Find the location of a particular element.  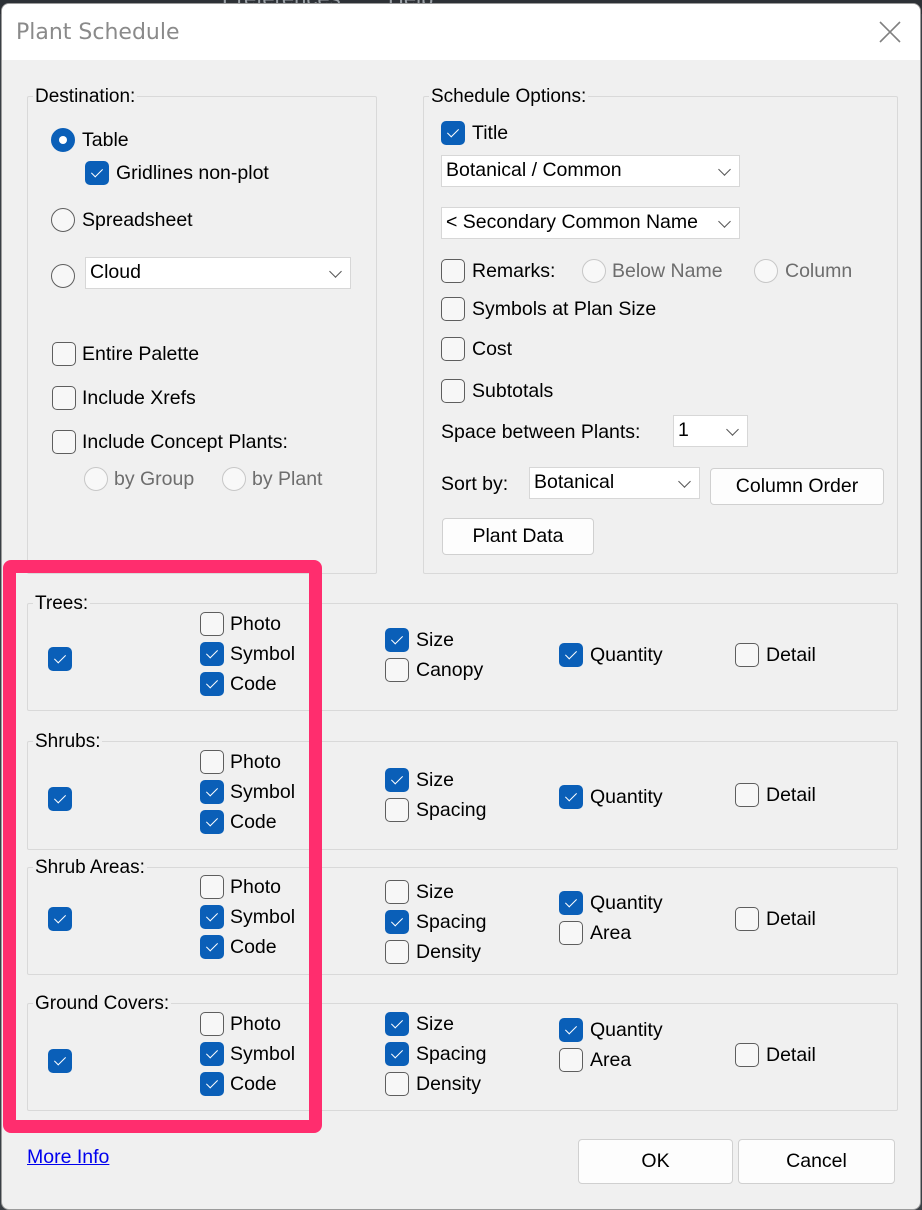

trees-photo-checkbox is located at coordinates (212, 624).